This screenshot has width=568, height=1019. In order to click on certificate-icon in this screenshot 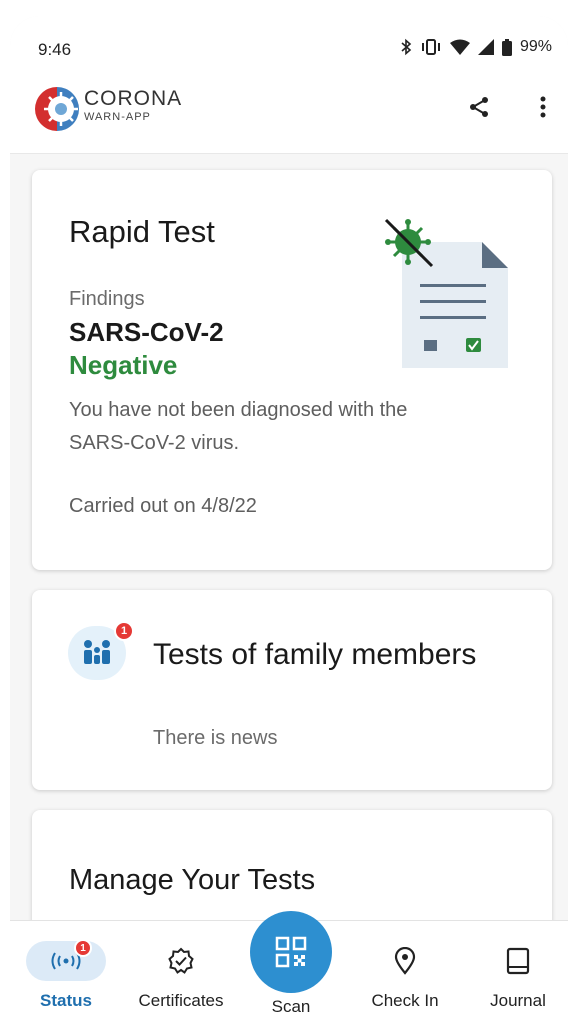, I will do `click(181, 960)`.